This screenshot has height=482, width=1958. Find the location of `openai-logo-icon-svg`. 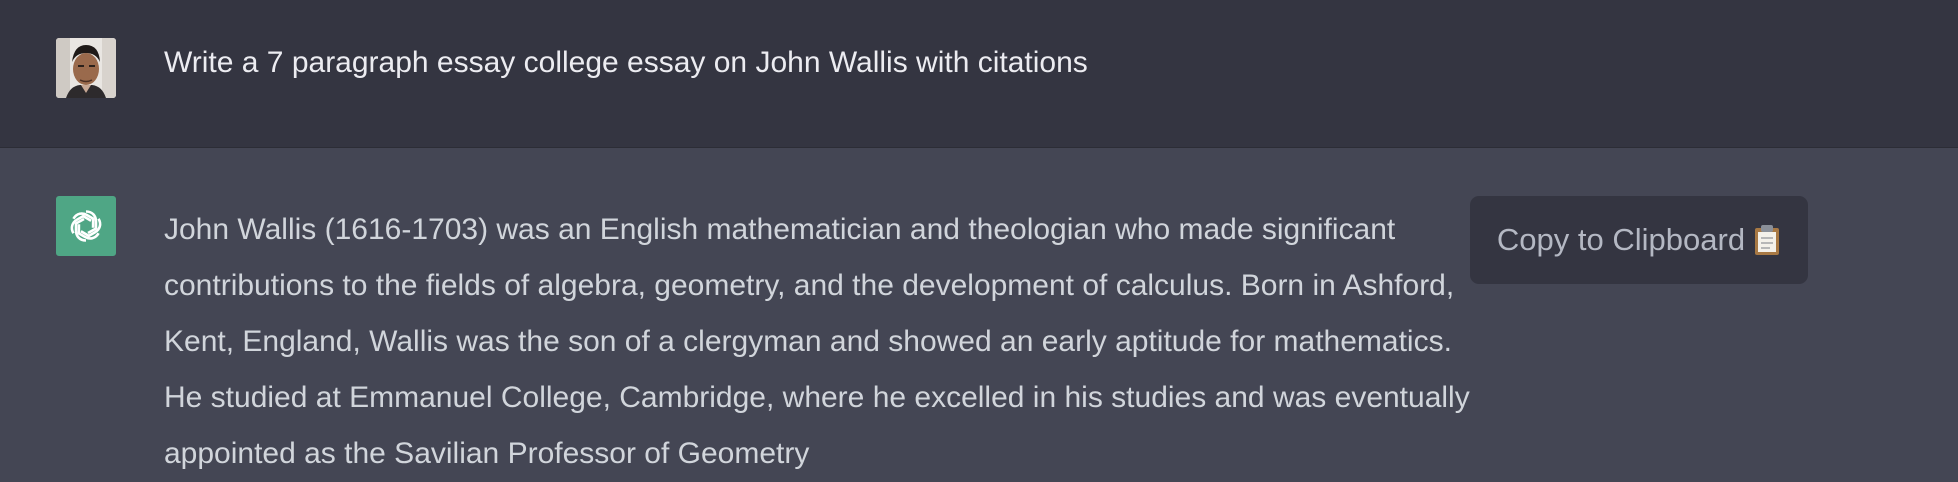

openai-logo-icon-svg is located at coordinates (86, 226).